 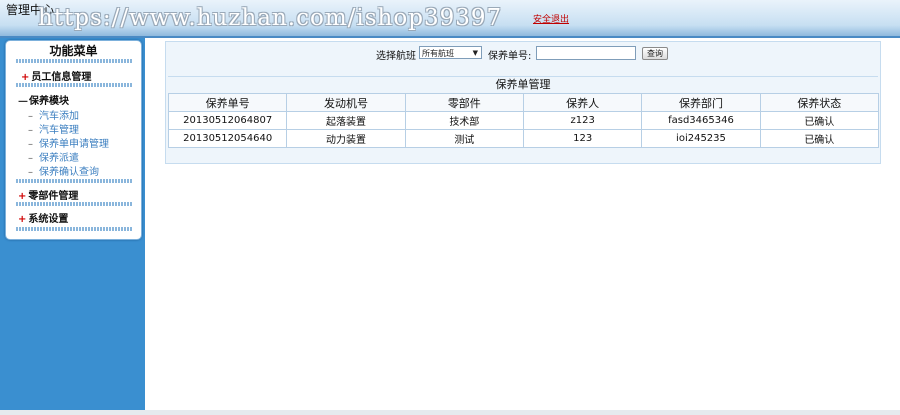 What do you see at coordinates (510, 56) in the screenshot?
I see `order-number-label: 保养单号:` at bounding box center [510, 56].